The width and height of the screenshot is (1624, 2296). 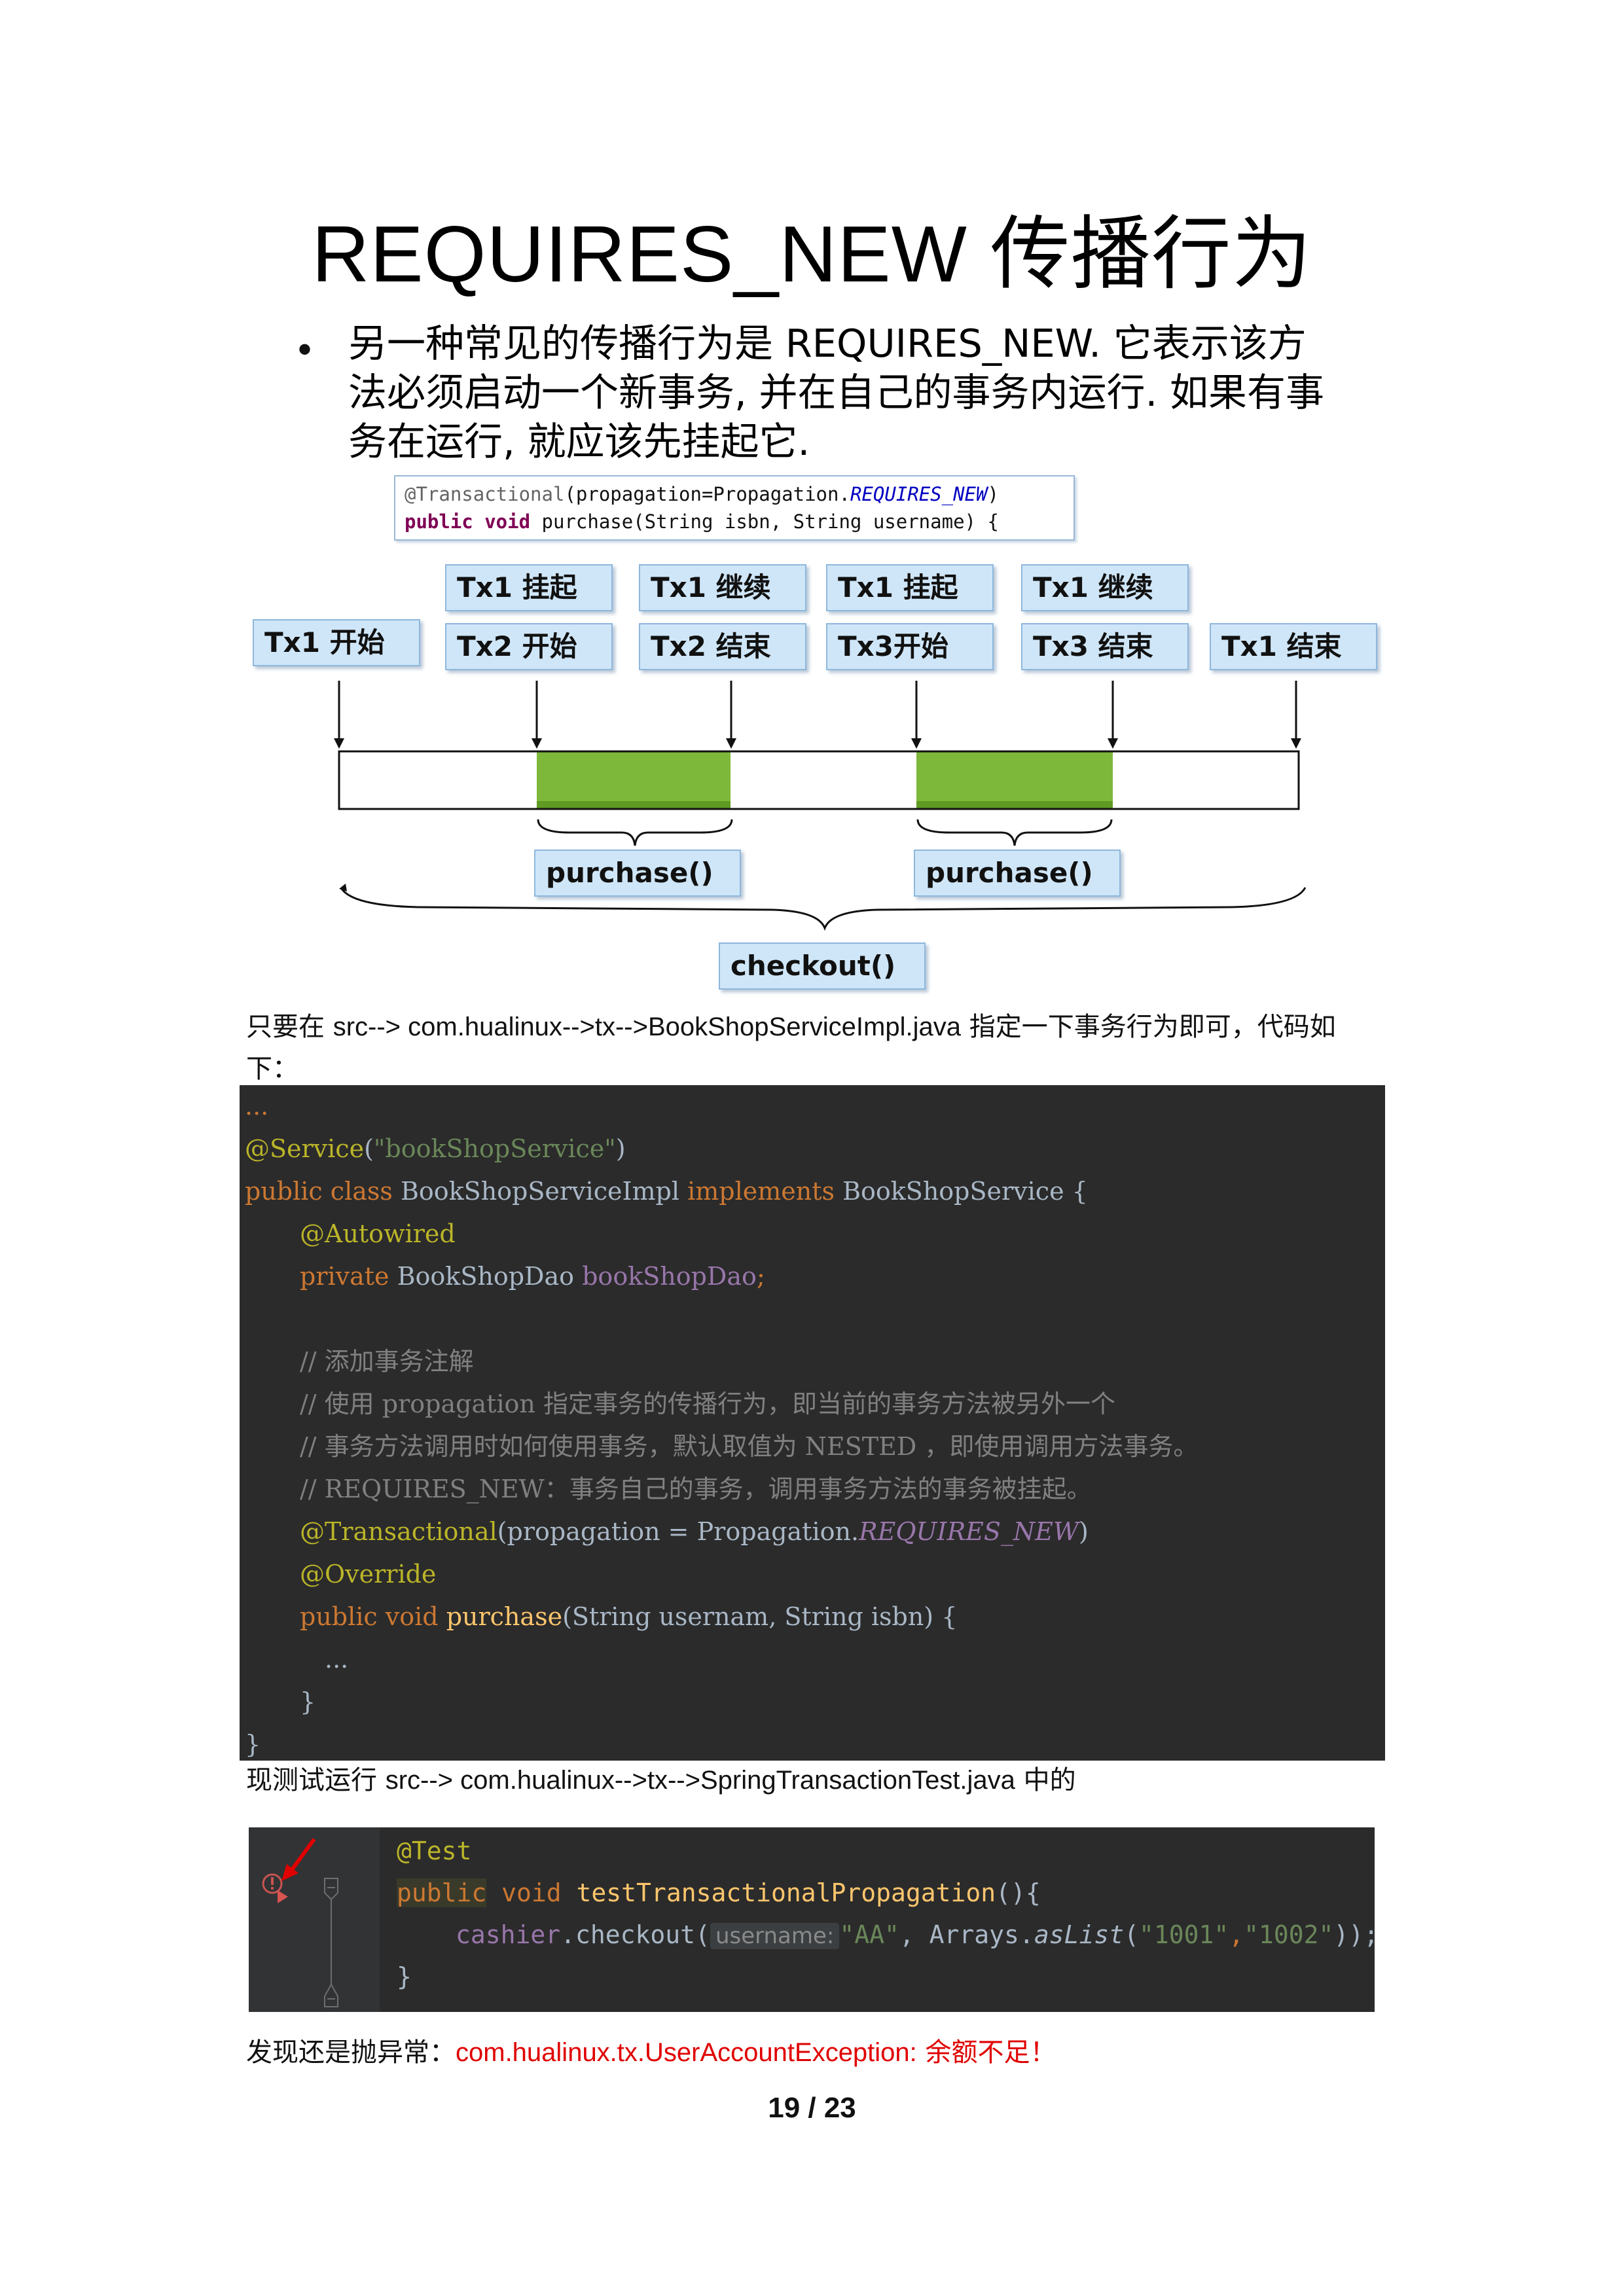 What do you see at coordinates (508, 1934) in the screenshot?
I see `object-name: cashier` at bounding box center [508, 1934].